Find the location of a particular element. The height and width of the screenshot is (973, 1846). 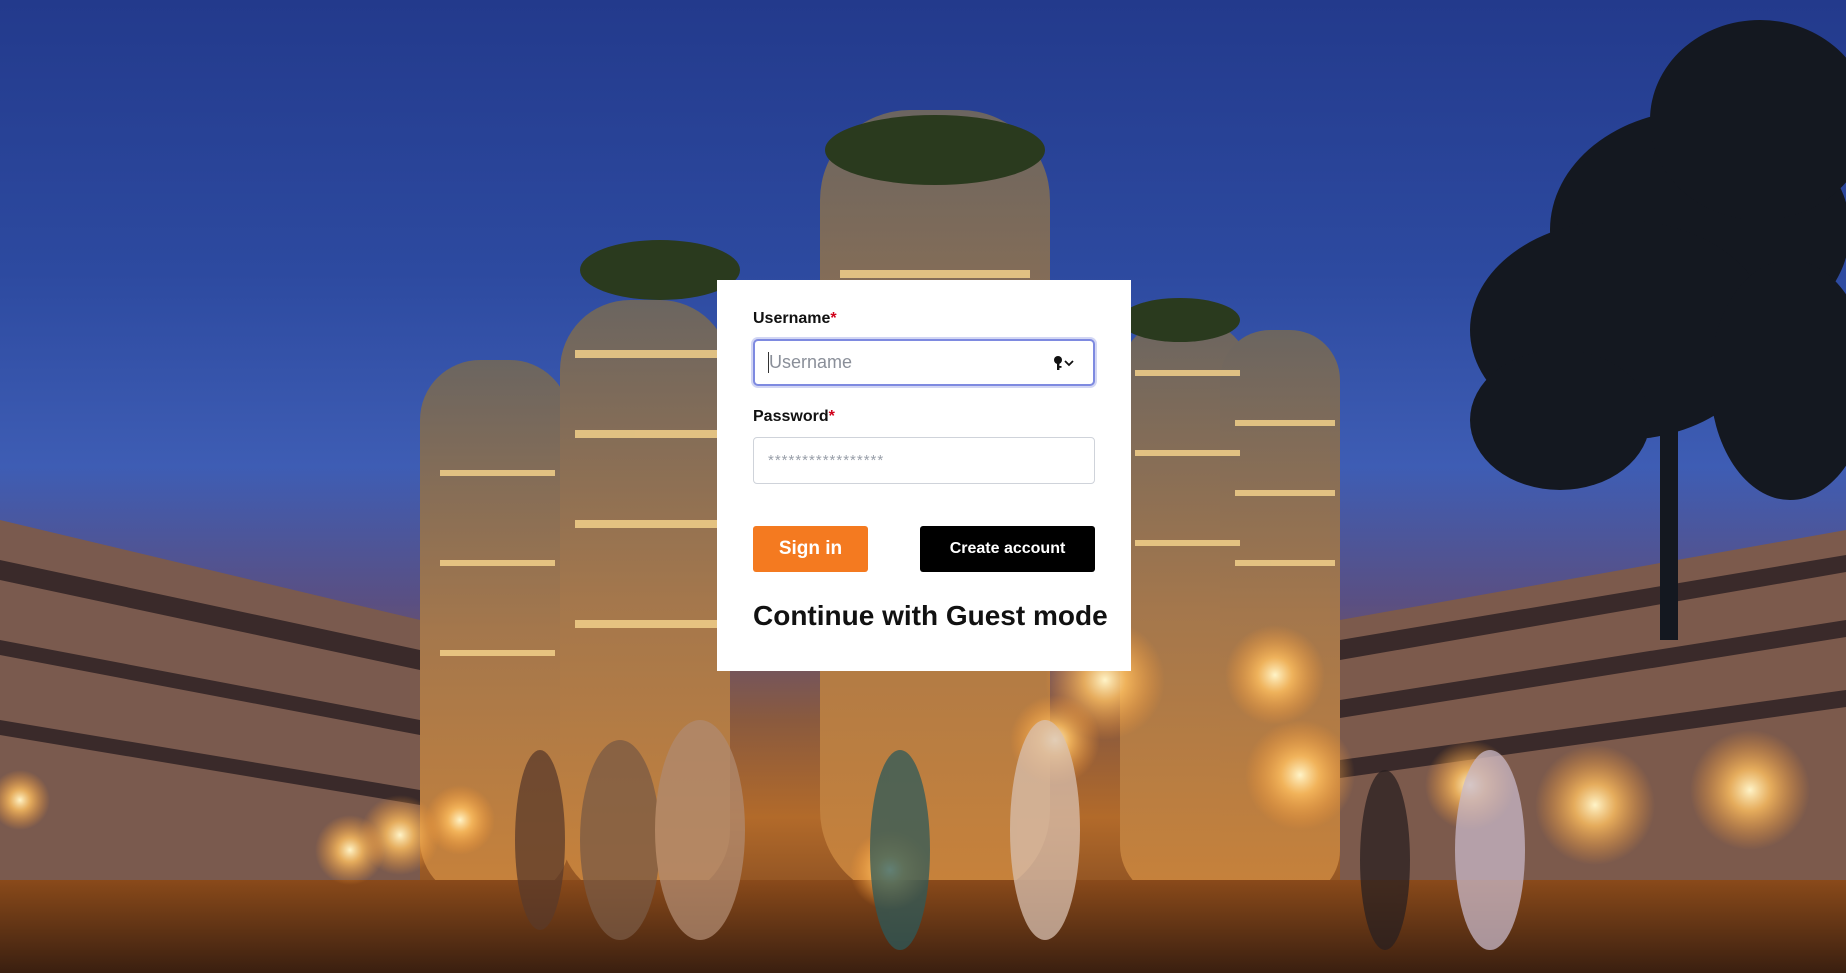

create-account-button: Create account is located at coordinates (1007, 549).